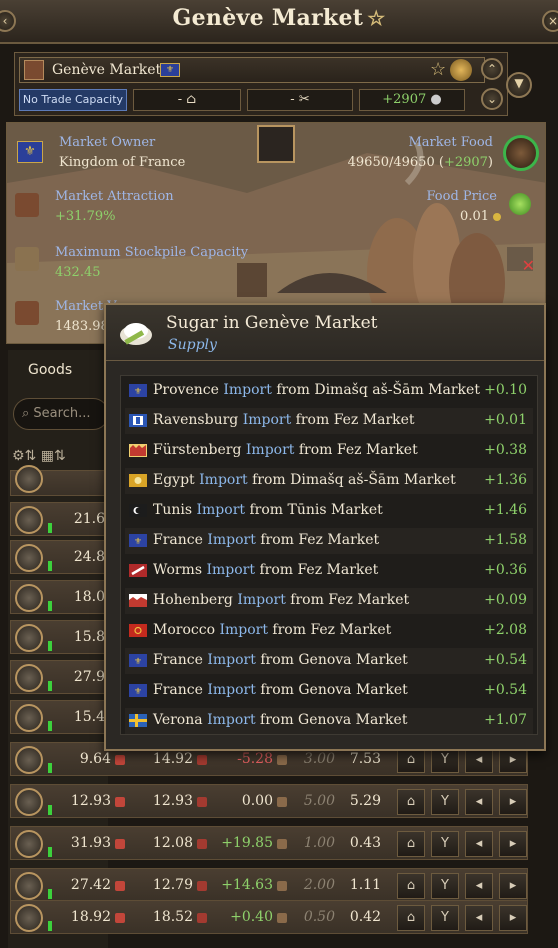 This screenshot has height=948, width=558. I want to click on window-title: Genève Market ☆, so click(279, 18).